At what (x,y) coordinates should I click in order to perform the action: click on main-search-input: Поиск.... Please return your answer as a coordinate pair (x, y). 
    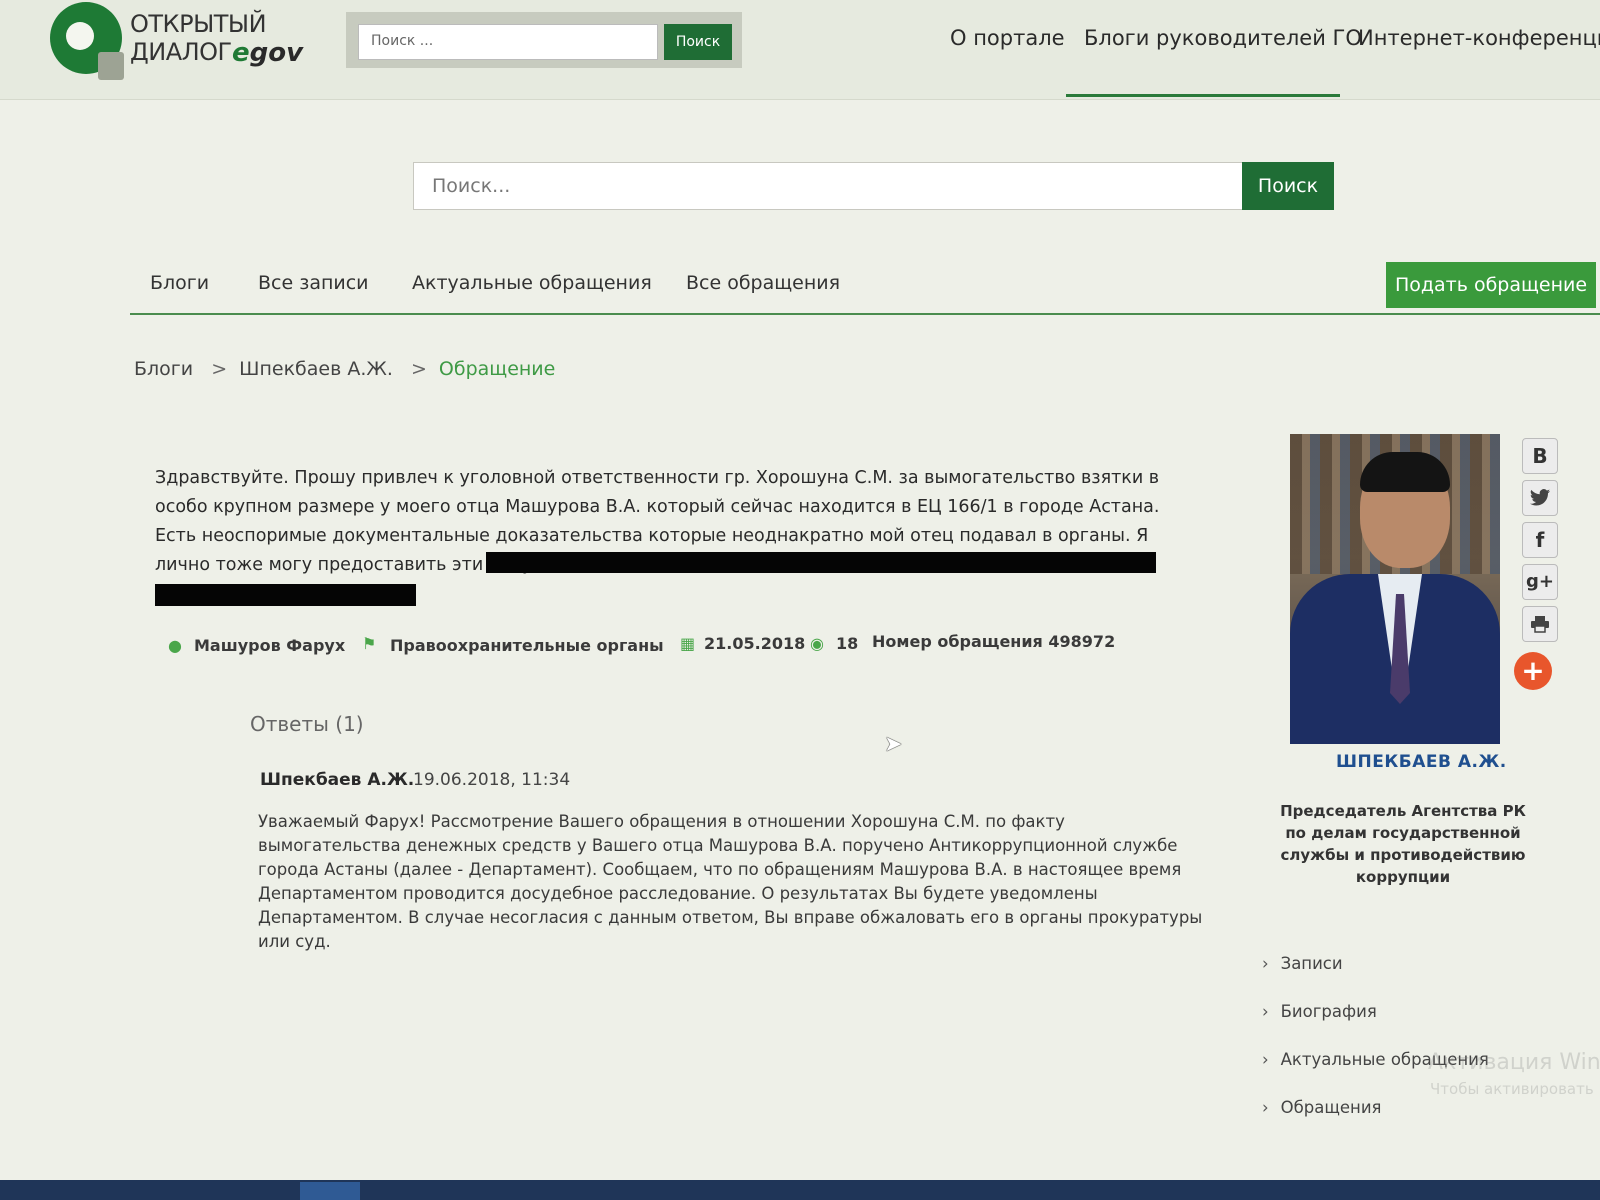
    Looking at the image, I should click on (828, 186).